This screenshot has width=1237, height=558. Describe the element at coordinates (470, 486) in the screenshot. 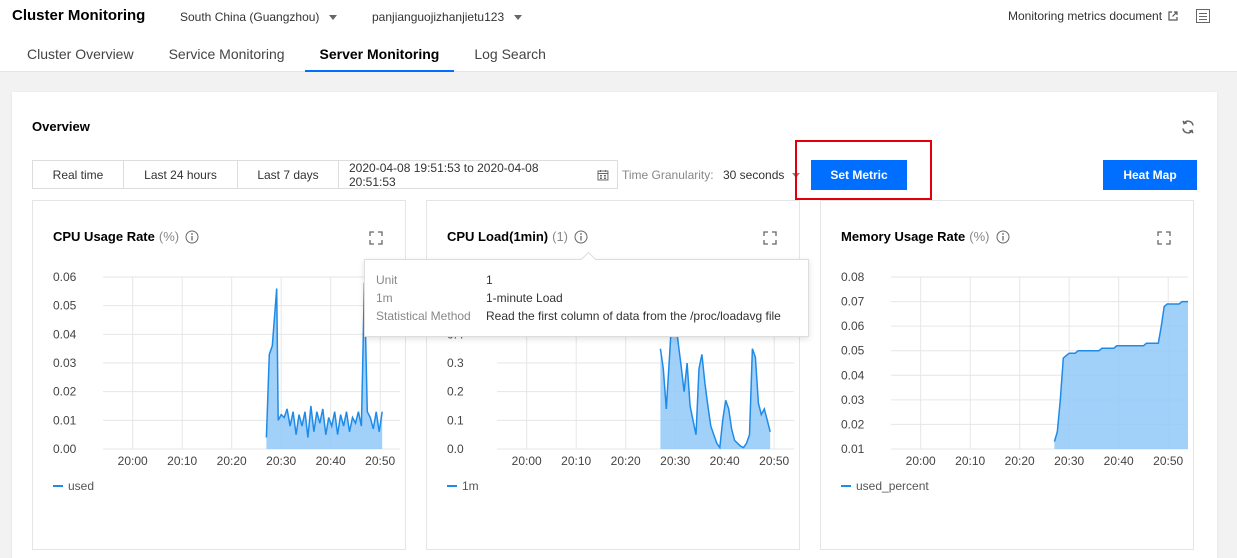

I see `legend-label: 1m` at that location.